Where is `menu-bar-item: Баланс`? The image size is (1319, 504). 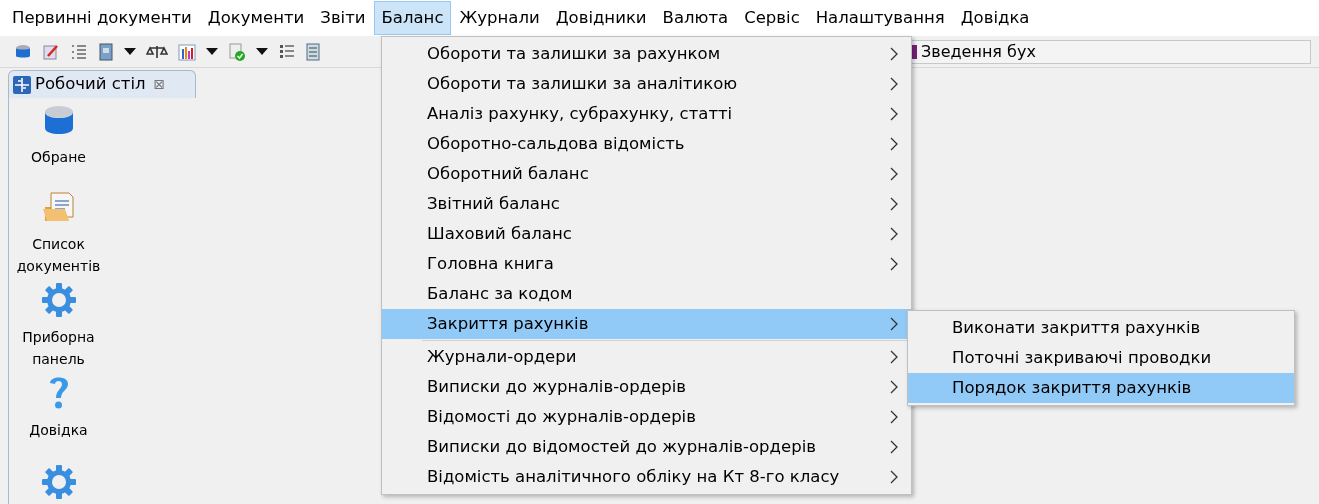
menu-bar-item: Баланс is located at coordinates (412, 18).